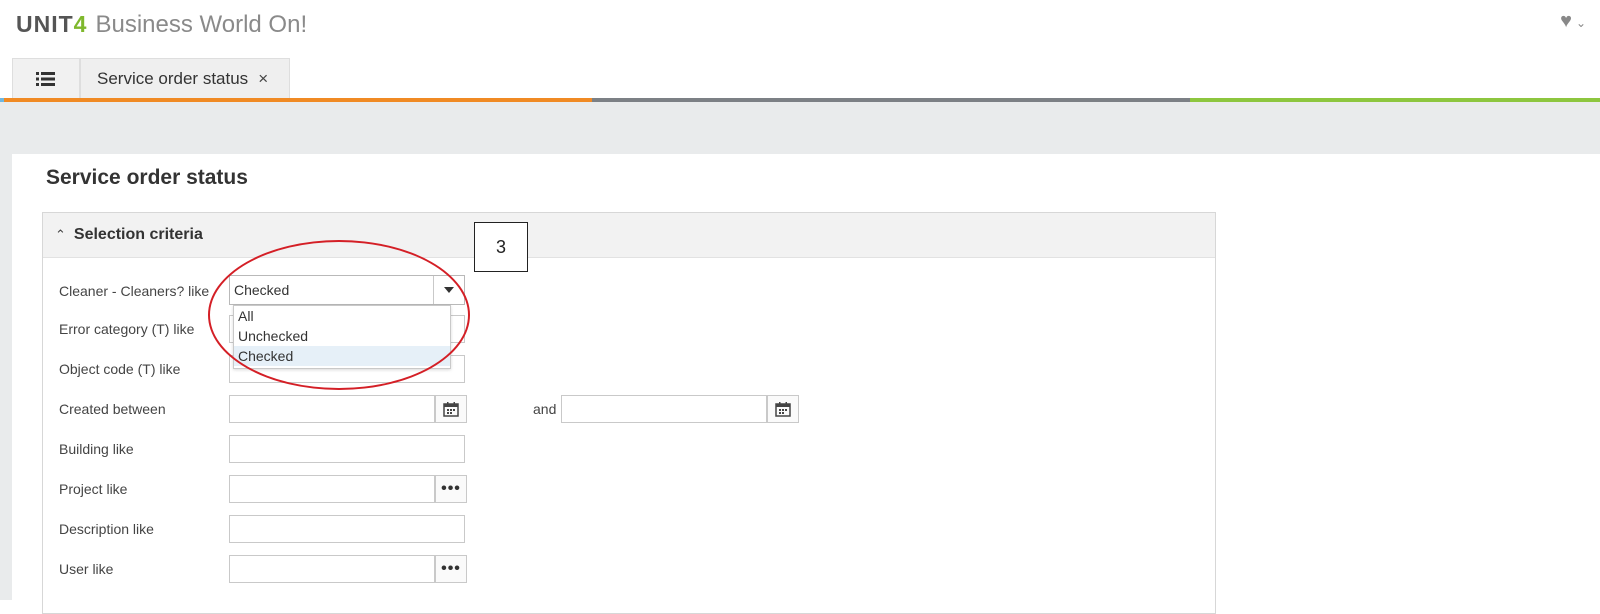 The height and width of the screenshot is (614, 1600). Describe the element at coordinates (145, 489) in the screenshot. I see `row-project: Project like` at that location.